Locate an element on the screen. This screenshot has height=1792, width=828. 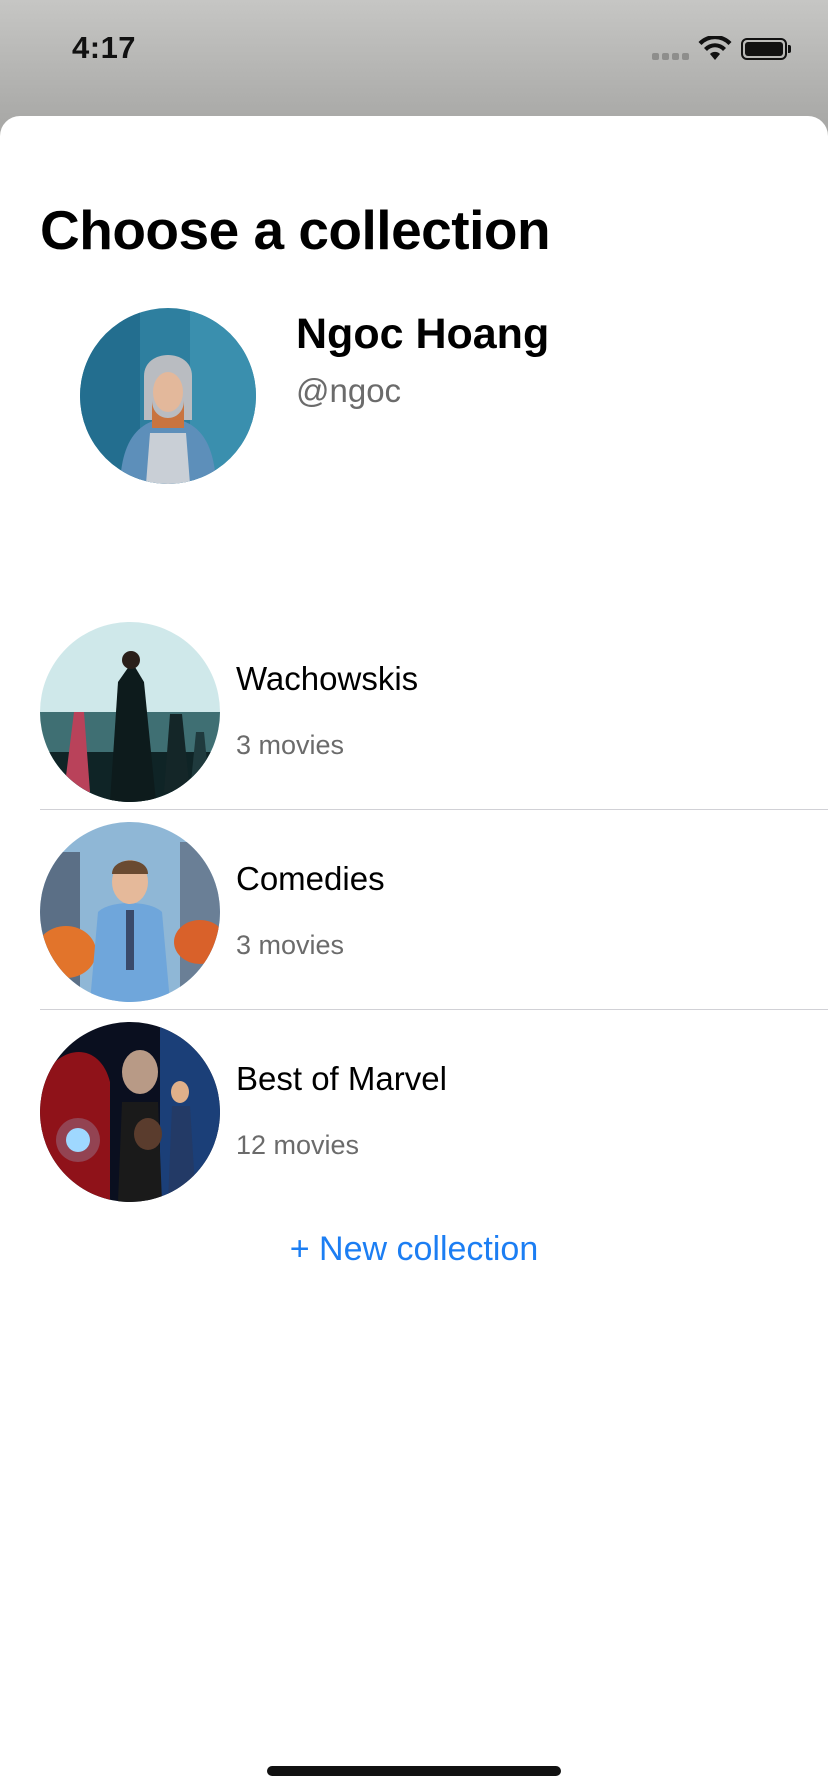
marvel-poster-icon is located at coordinates (130, 1112).